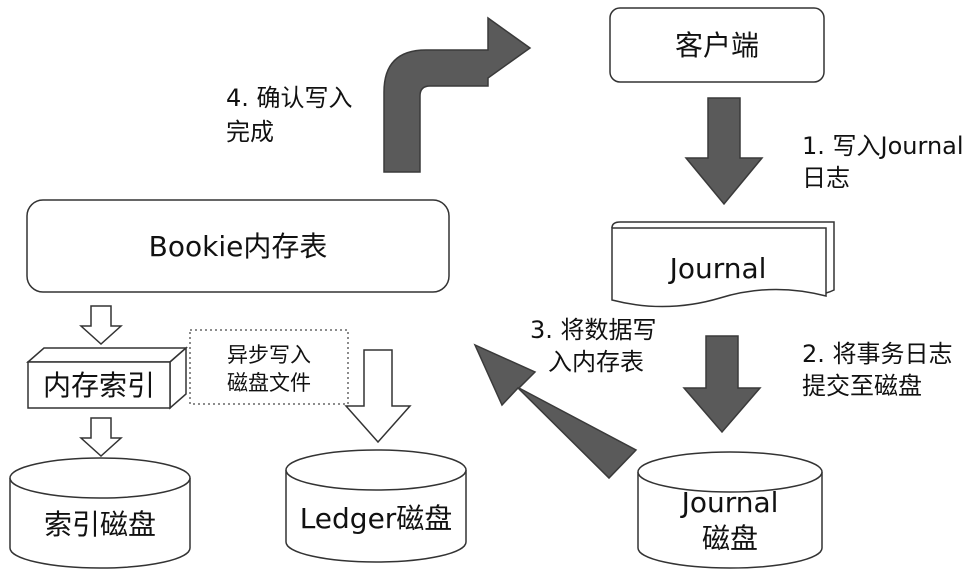 The height and width of the screenshot is (572, 970). I want to click on mem-index-box-top, so click(107, 355).